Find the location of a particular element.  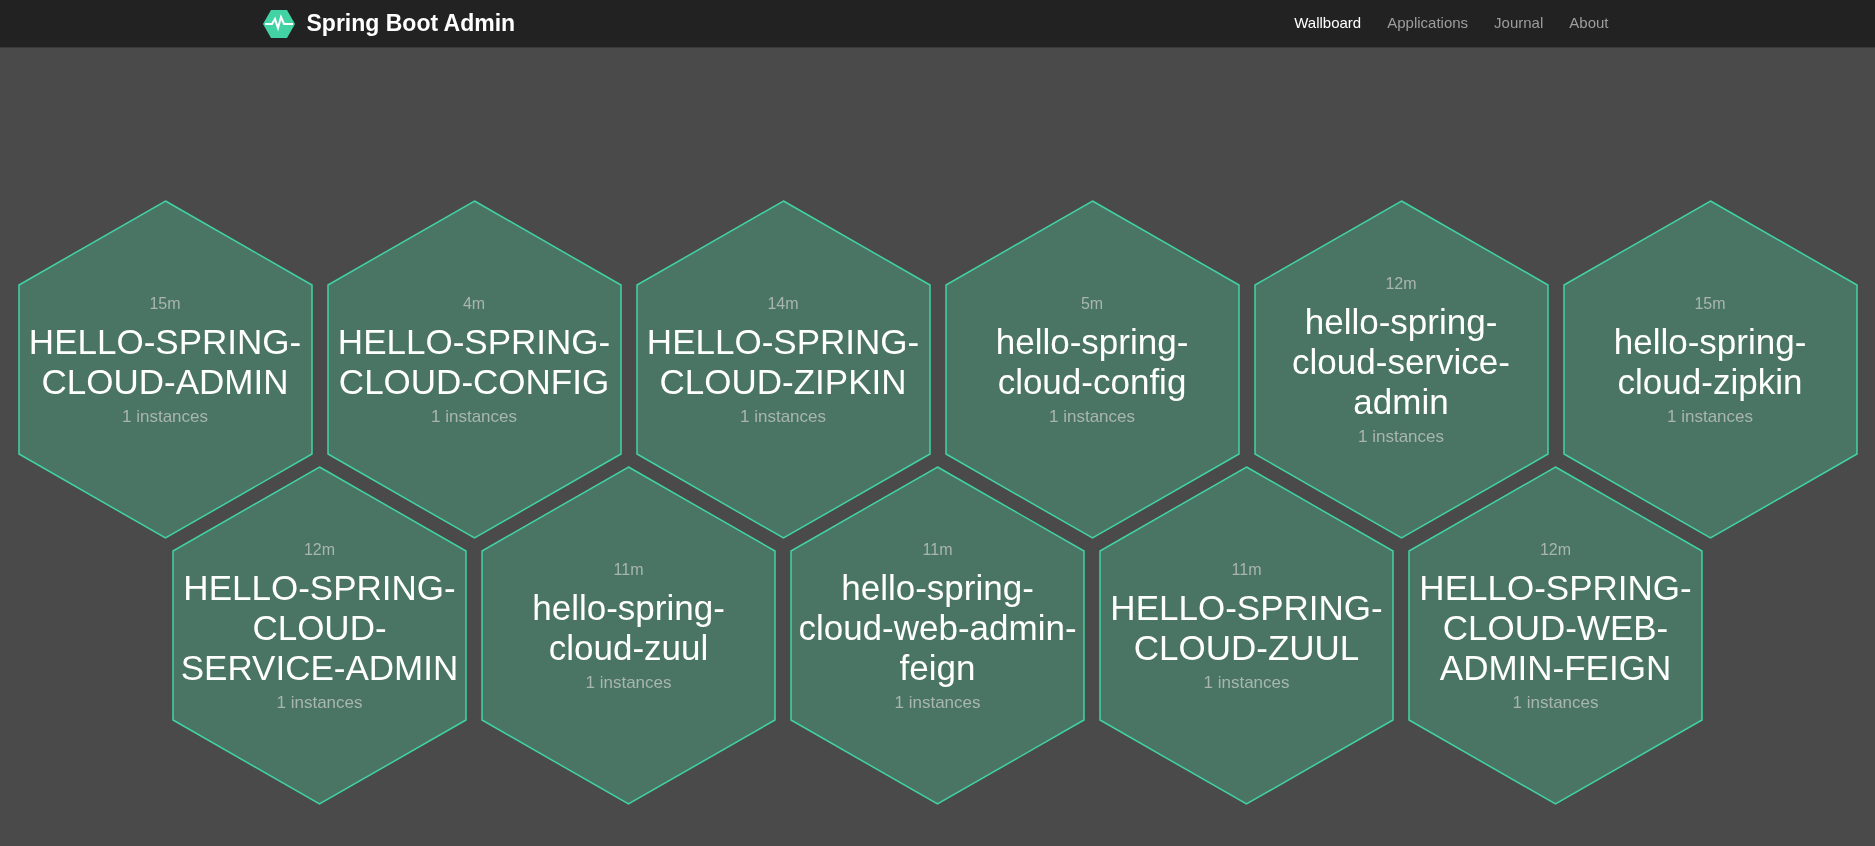

nav-link: Applications is located at coordinates (1428, 23).